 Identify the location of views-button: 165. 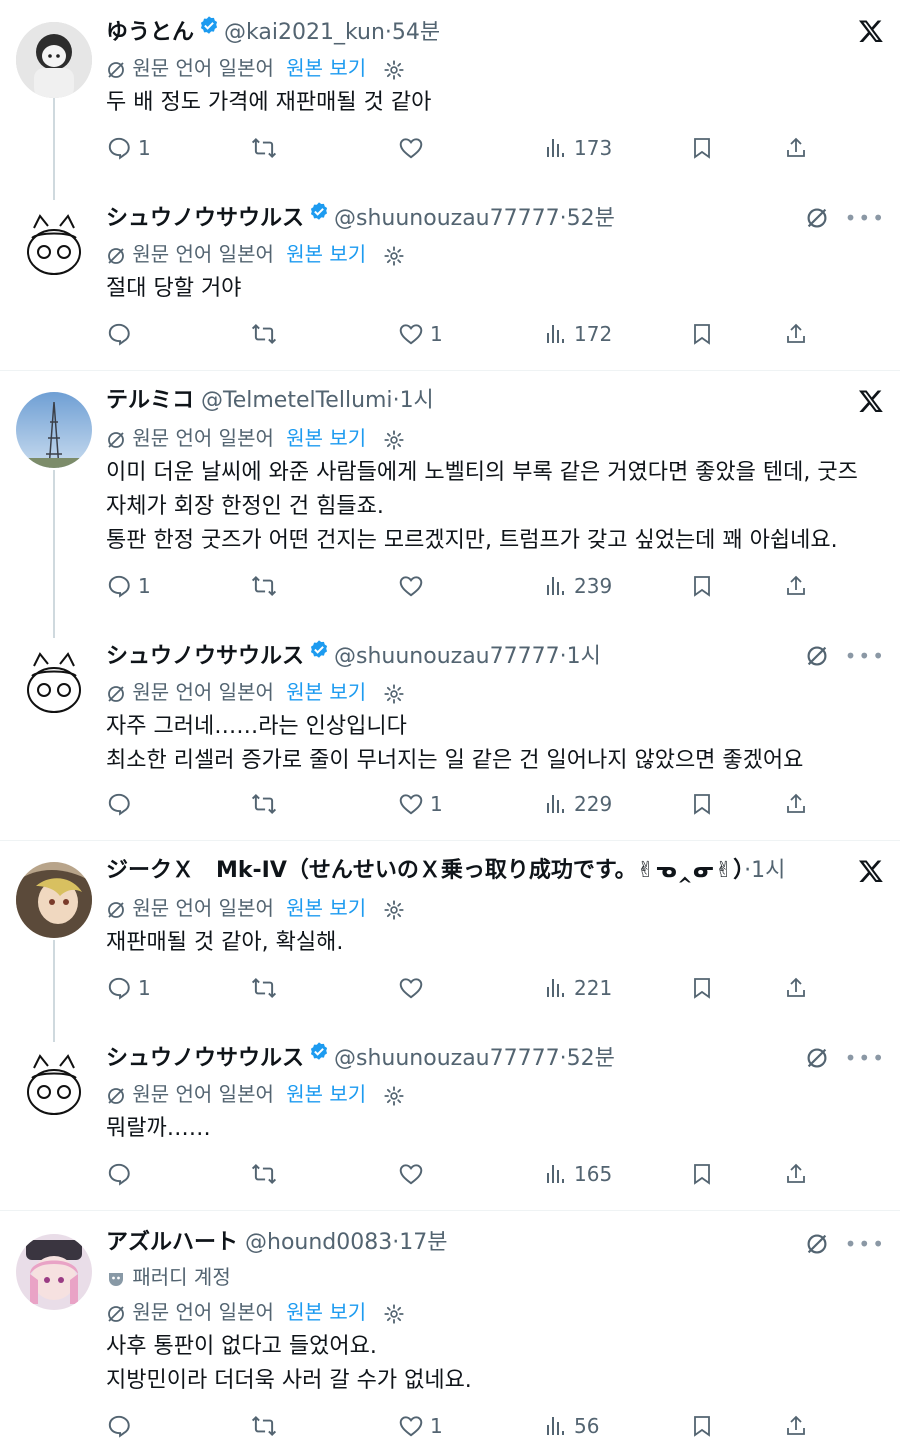
(578, 1174).